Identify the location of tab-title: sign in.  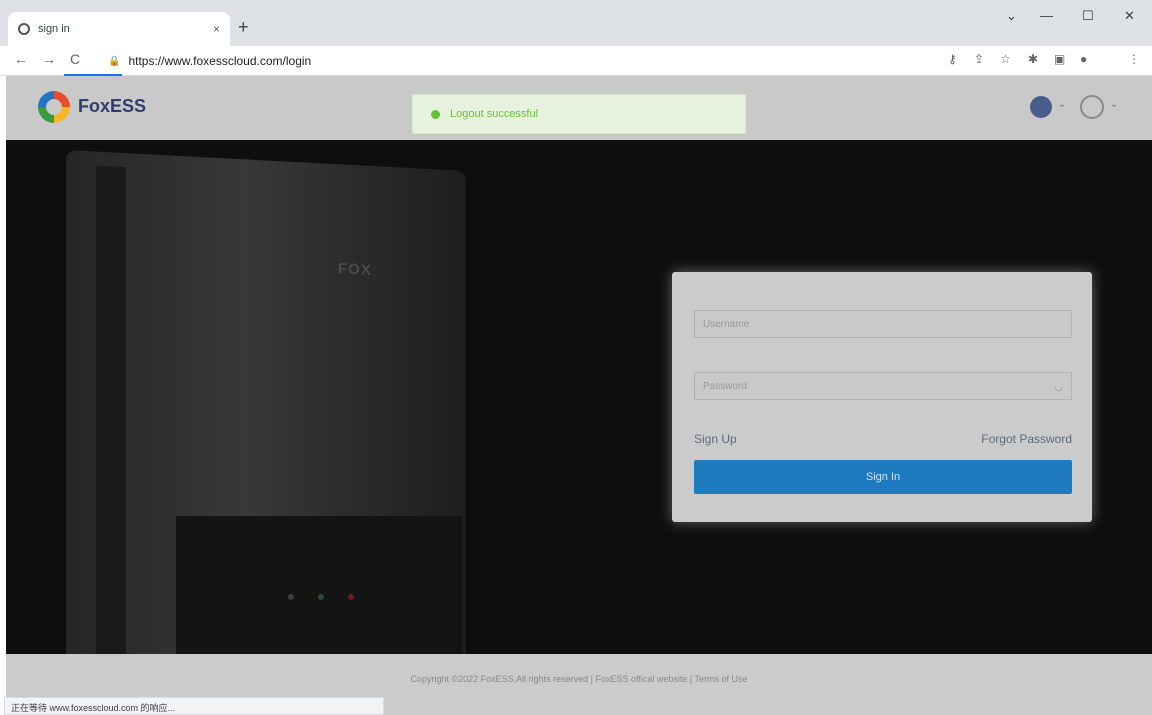
(54, 29).